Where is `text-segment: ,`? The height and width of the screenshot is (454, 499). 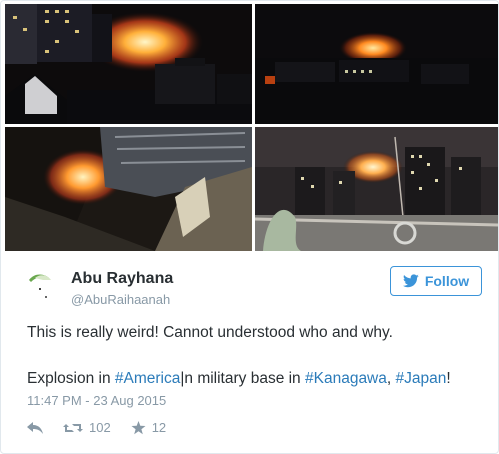
text-segment: , is located at coordinates (391, 378).